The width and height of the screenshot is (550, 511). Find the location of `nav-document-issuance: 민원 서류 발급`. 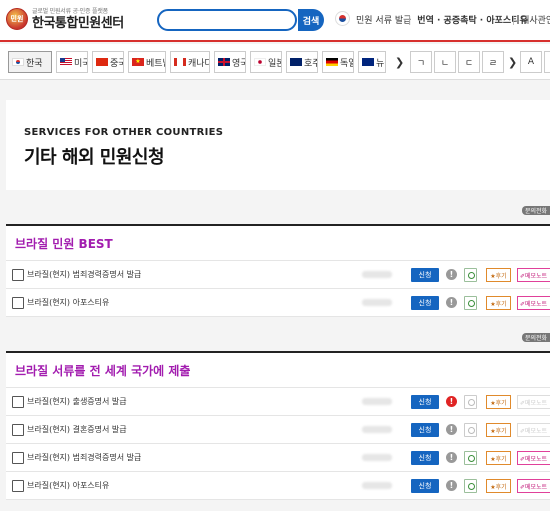

nav-document-issuance: 민원 서류 발급 is located at coordinates (383, 19).